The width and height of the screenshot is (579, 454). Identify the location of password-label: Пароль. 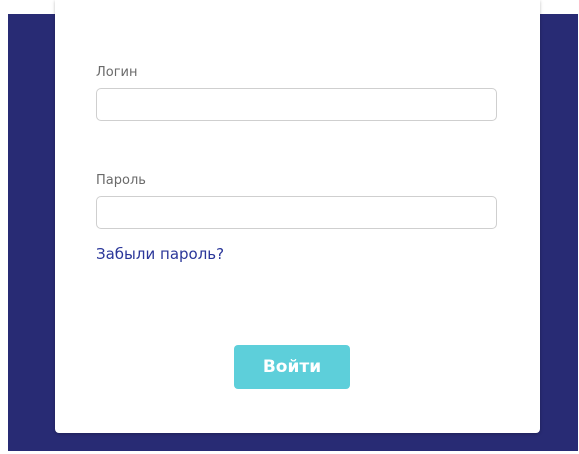
(121, 180).